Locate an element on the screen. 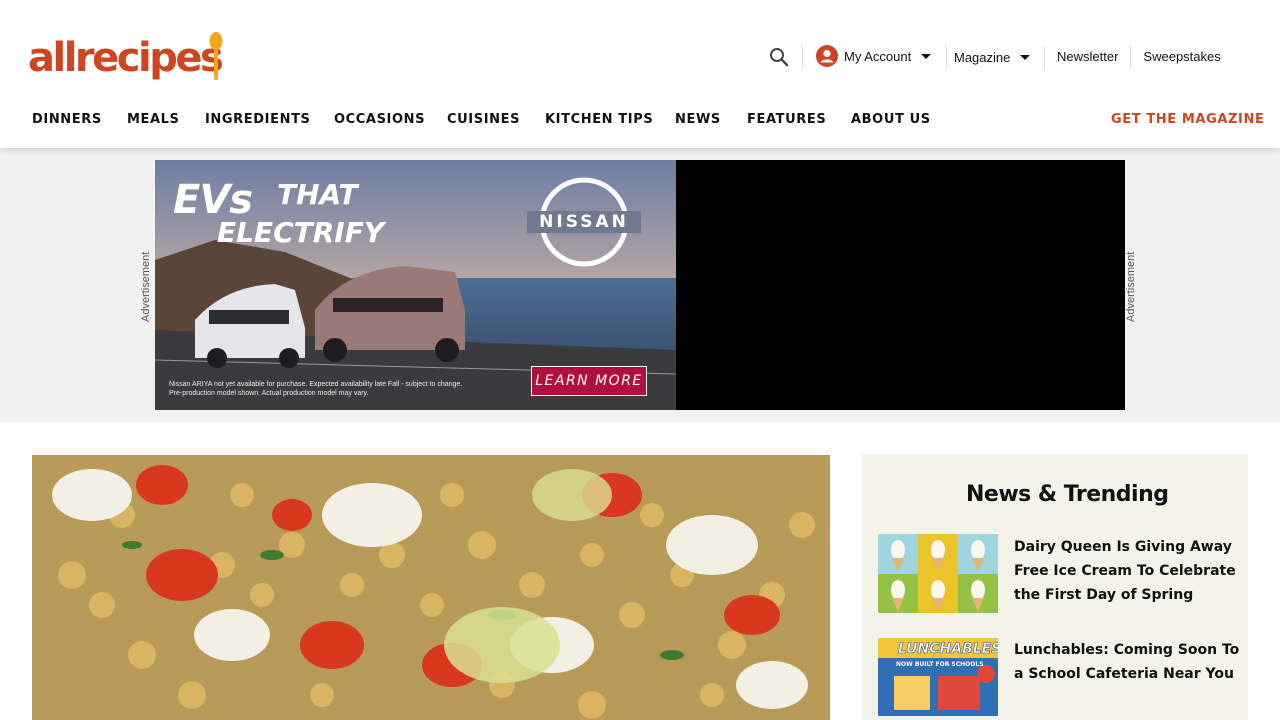 The width and height of the screenshot is (1280, 720). lunchables-thumbnail: LUNCHABLES NOW BUILT FOR SCHOOLS is located at coordinates (938, 677).